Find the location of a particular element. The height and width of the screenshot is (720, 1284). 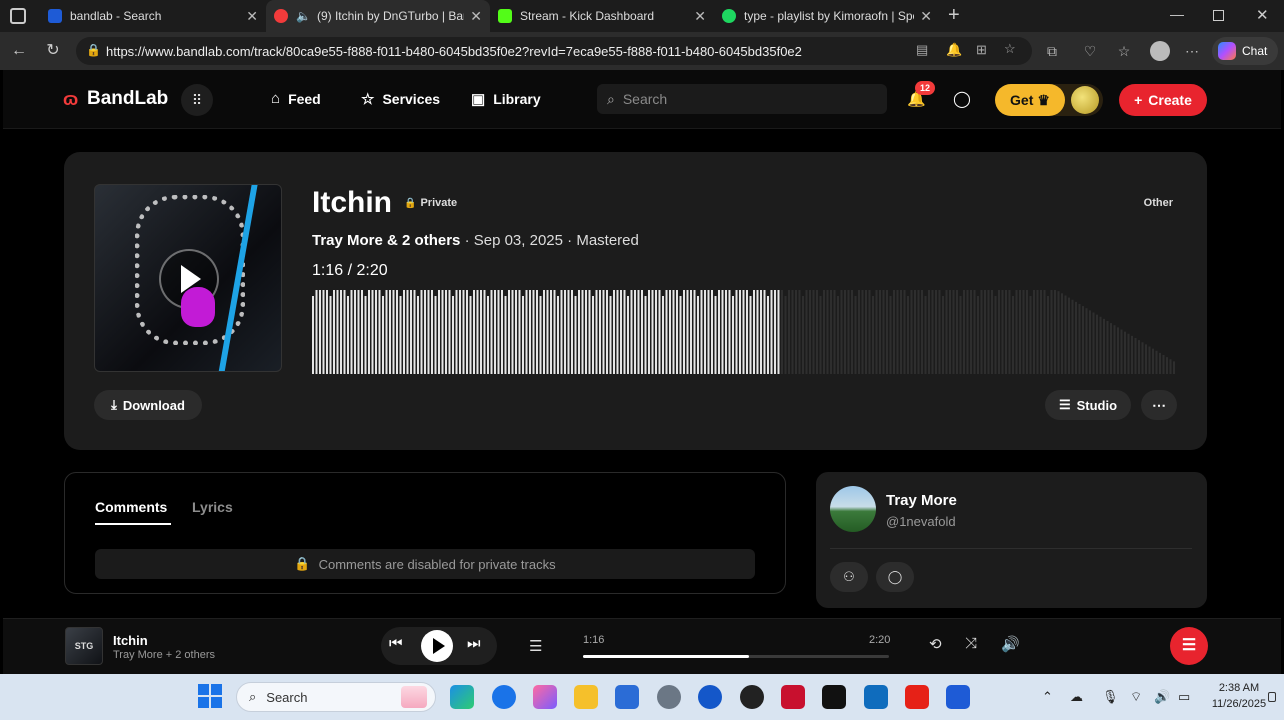

nav-library: ▣ Library is located at coordinates (506, 99).